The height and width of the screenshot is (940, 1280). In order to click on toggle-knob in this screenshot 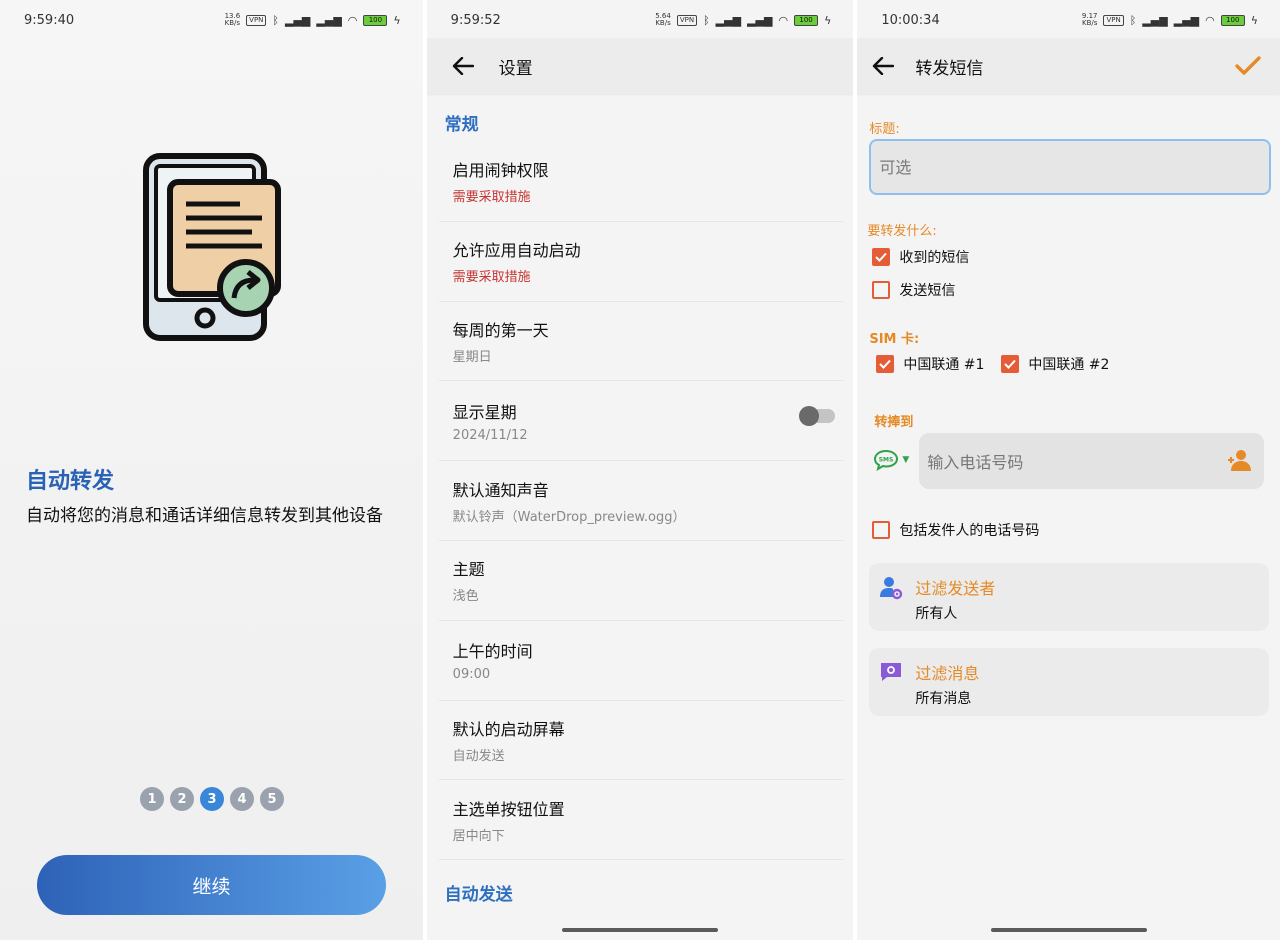, I will do `click(808, 416)`.